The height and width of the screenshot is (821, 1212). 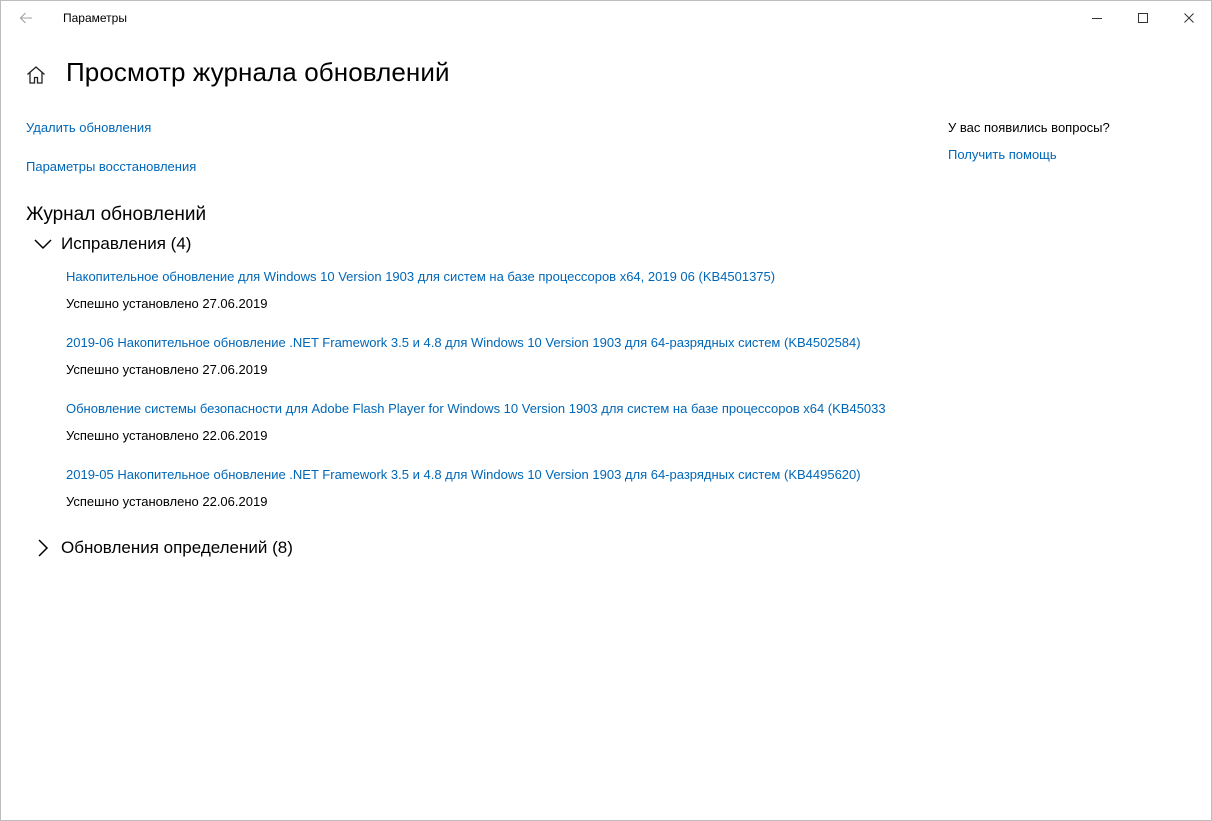 I want to click on help-heading: У вас появились вопросы?, so click(x=1029, y=127).